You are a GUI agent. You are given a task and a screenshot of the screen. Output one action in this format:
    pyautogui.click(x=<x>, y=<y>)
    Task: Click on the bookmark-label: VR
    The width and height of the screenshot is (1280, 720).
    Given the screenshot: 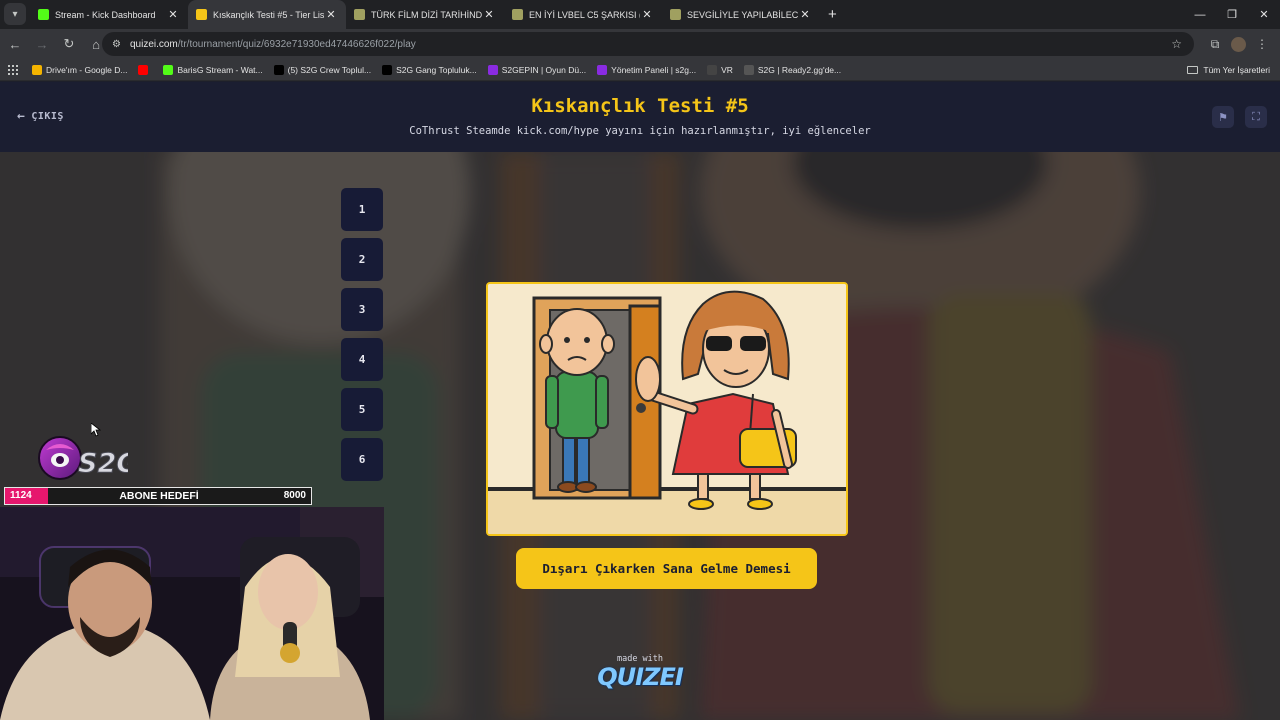 What is the action you would take?
    pyautogui.click(x=727, y=69)
    